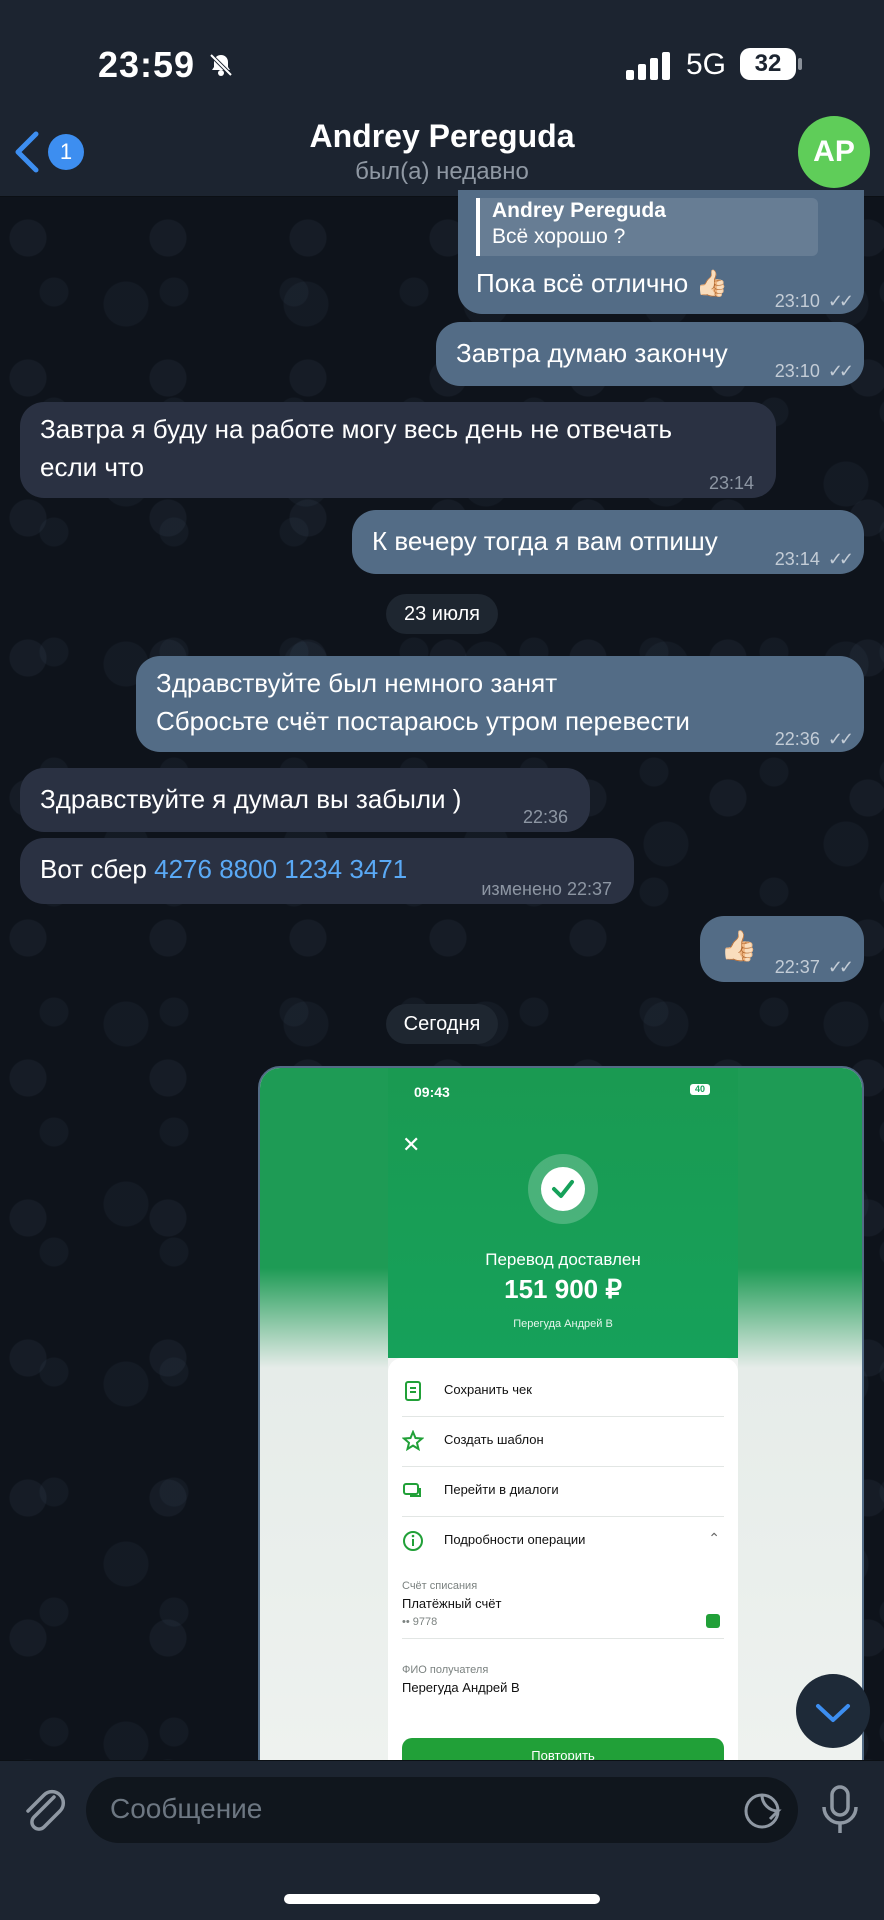  I want to click on message-time: изменено 22:37, so click(546, 889).